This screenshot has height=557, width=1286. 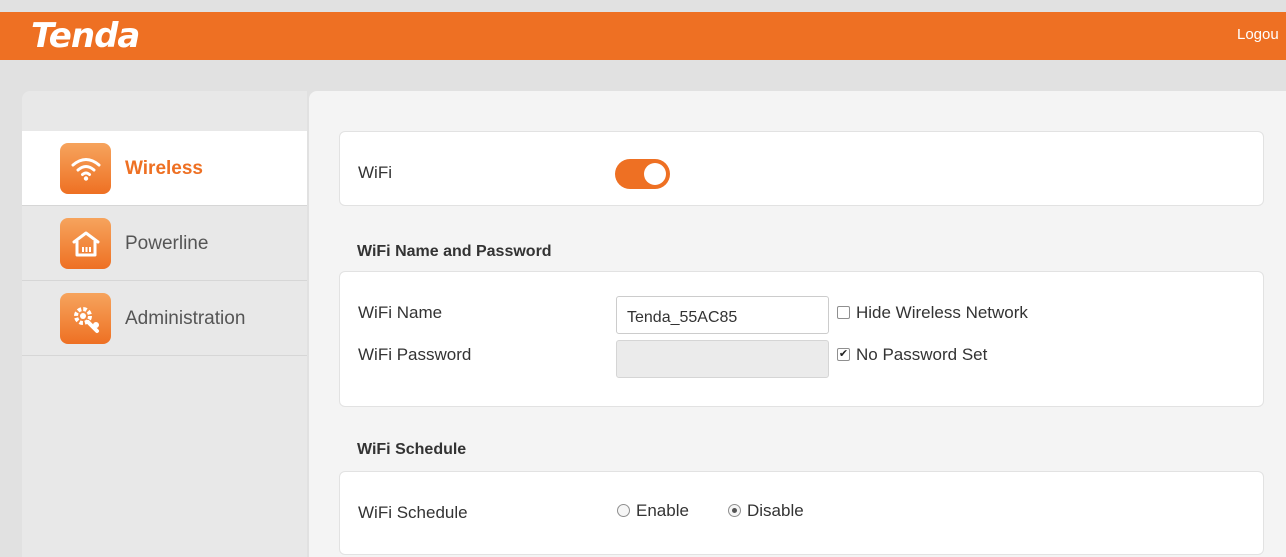 I want to click on section-title-schedule: WiFi Schedule, so click(x=412, y=449).